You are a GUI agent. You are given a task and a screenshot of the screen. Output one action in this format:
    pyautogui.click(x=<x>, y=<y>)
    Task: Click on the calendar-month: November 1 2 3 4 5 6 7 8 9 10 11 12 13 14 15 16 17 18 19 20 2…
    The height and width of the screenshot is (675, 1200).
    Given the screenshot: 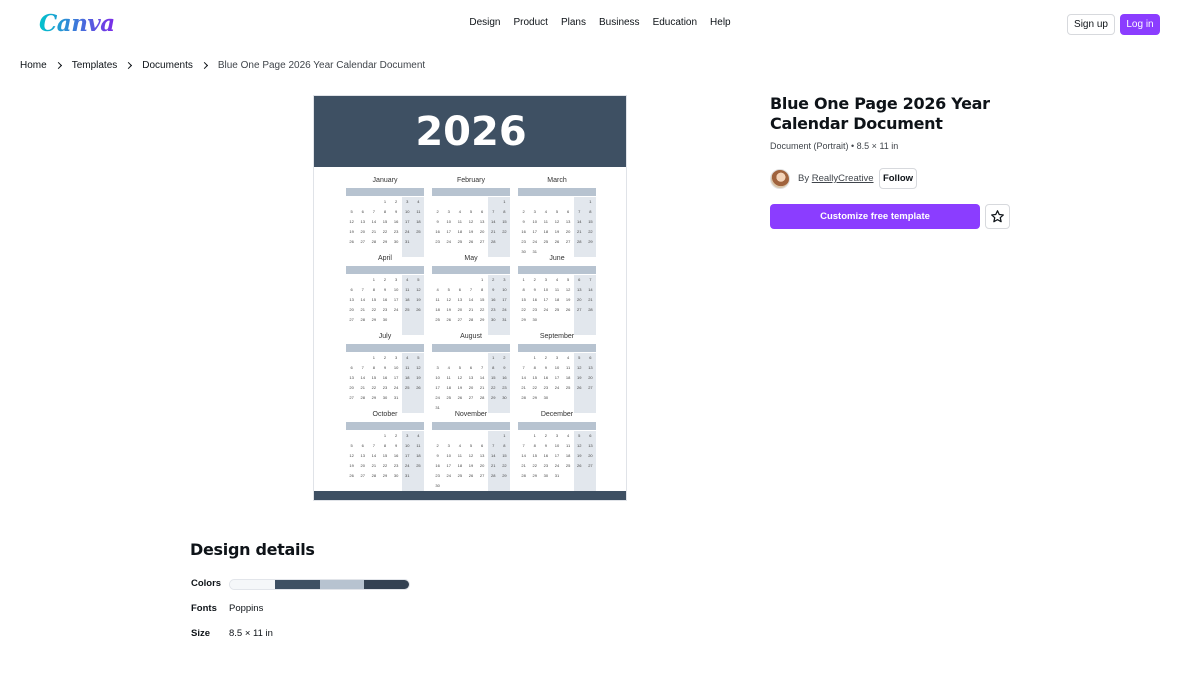 What is the action you would take?
    pyautogui.click(x=471, y=450)
    